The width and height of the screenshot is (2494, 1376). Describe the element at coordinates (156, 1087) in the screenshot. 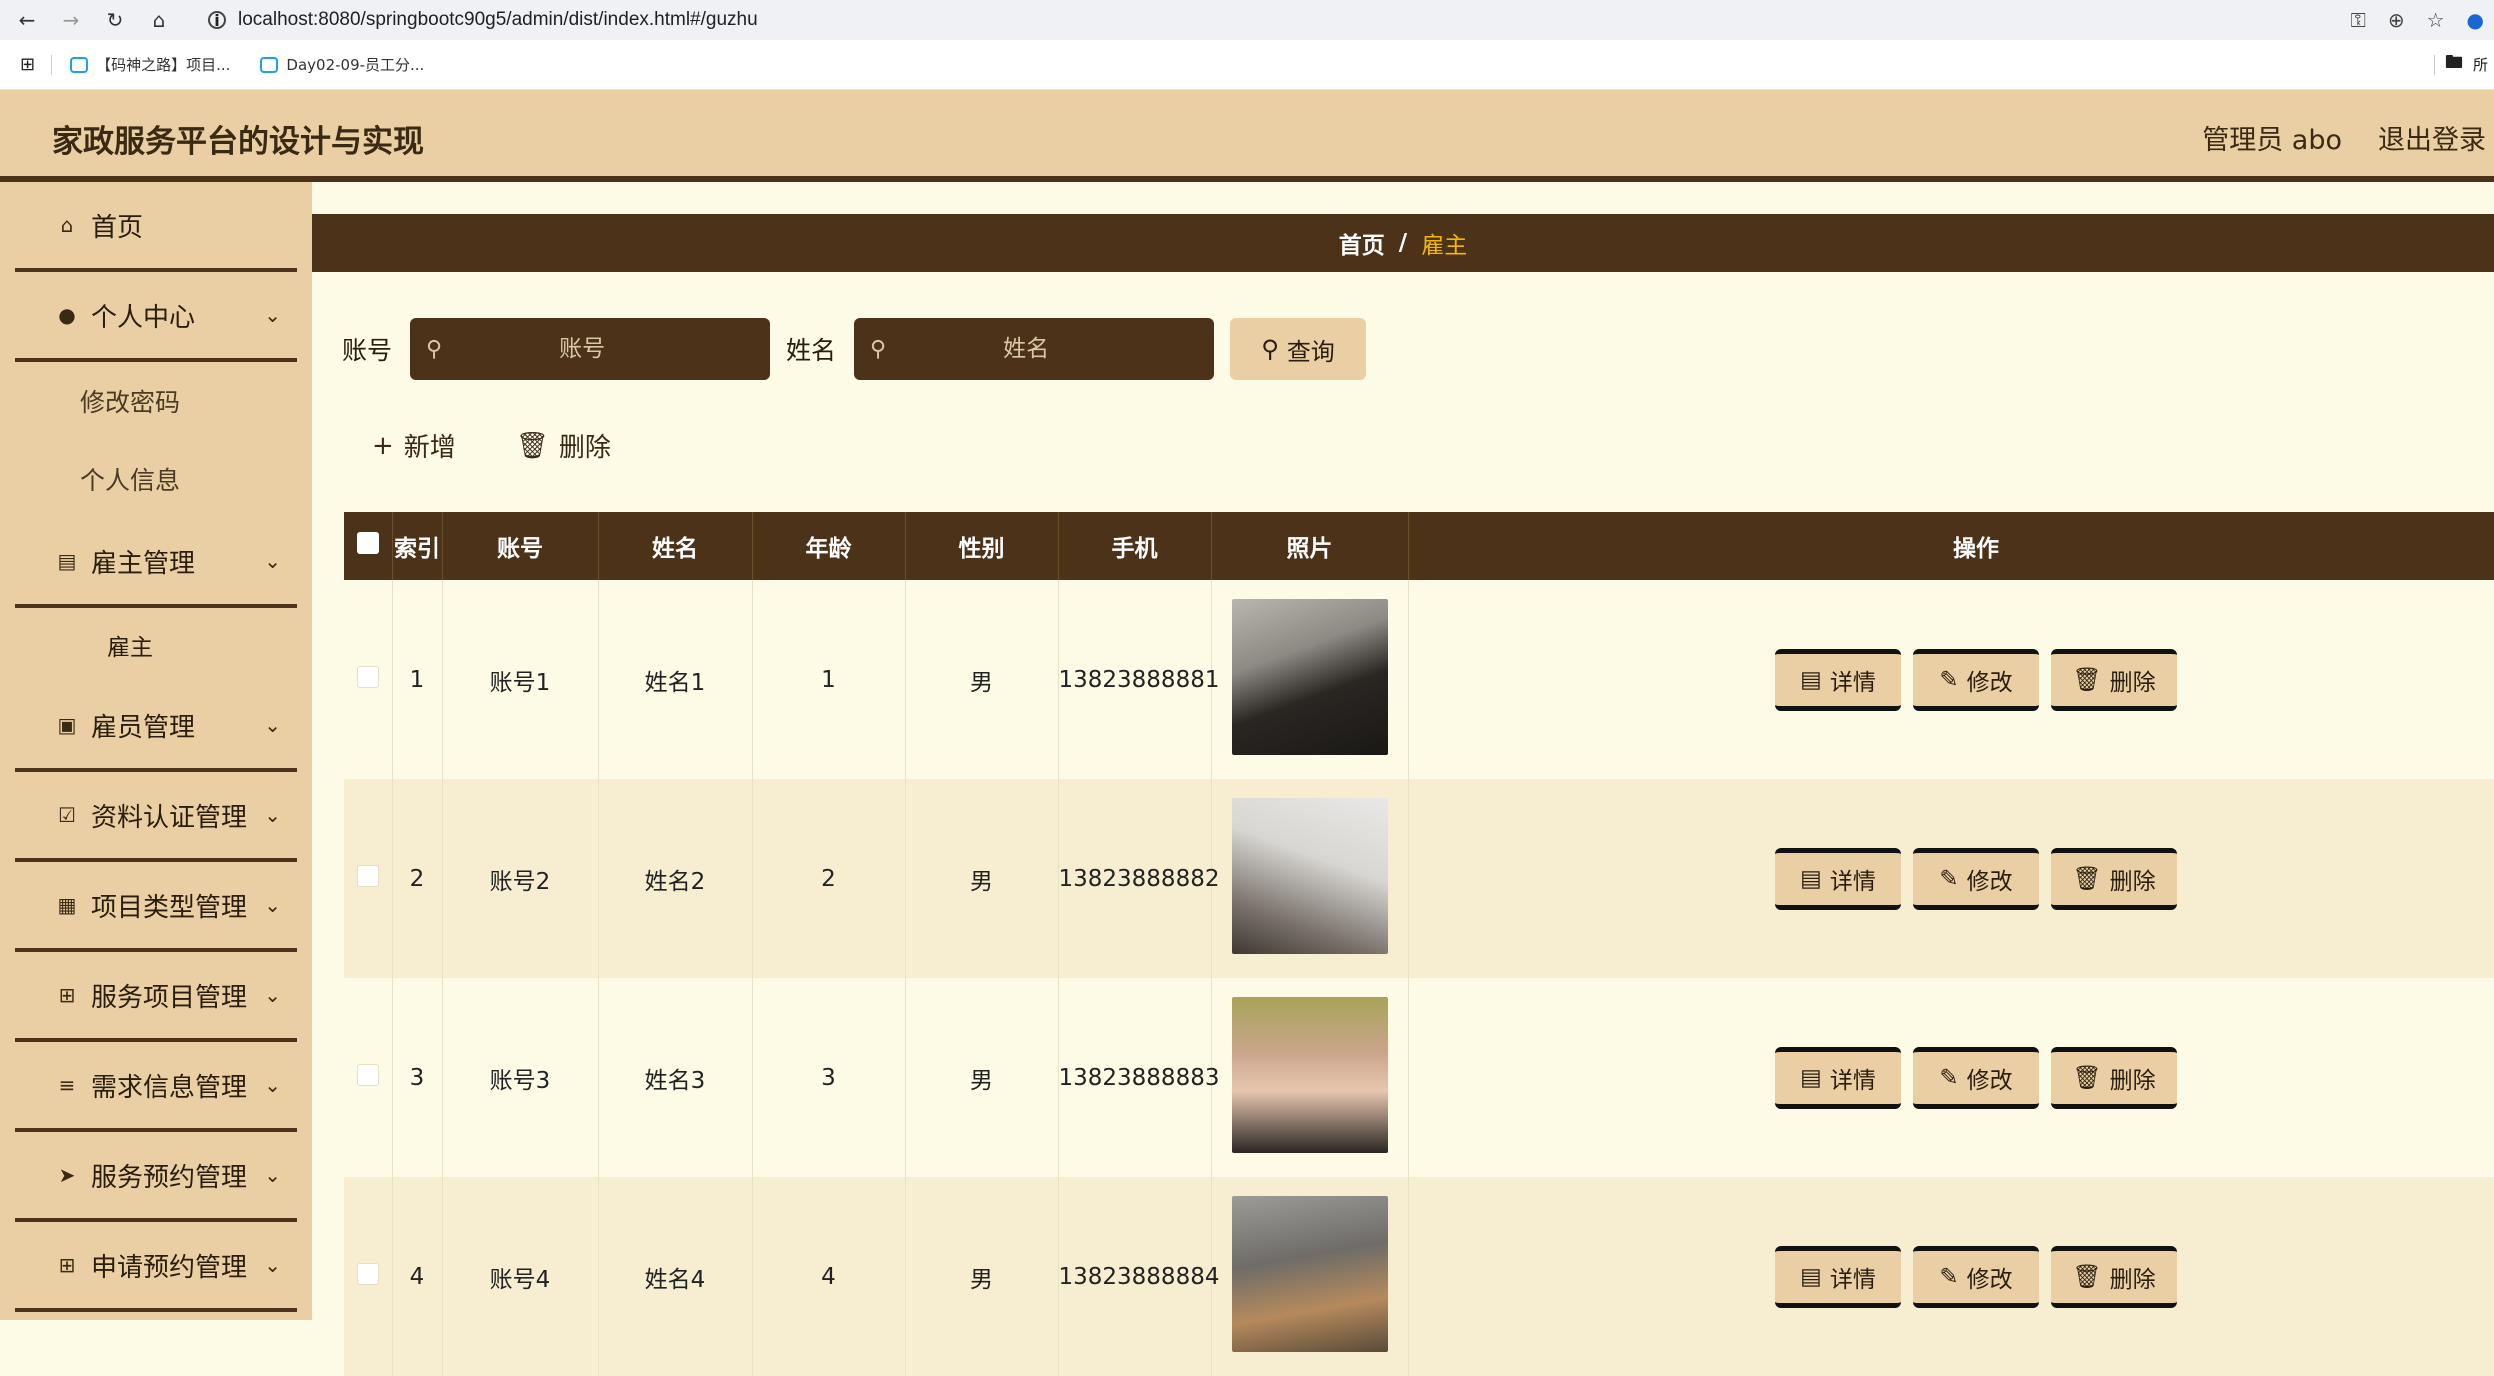

I see `sidebar-item-demand-info-management: ≡ 需求信息管理 ⌄` at that location.